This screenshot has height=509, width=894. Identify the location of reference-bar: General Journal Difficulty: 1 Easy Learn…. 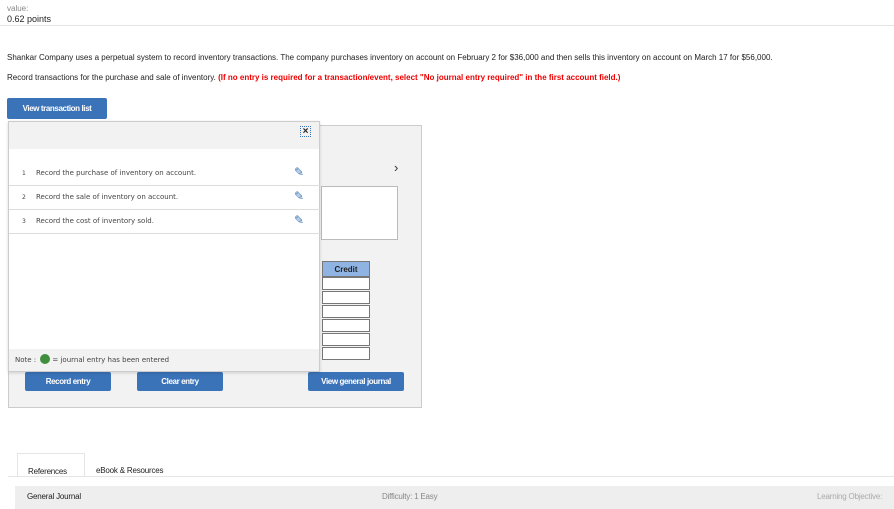
(454, 497).